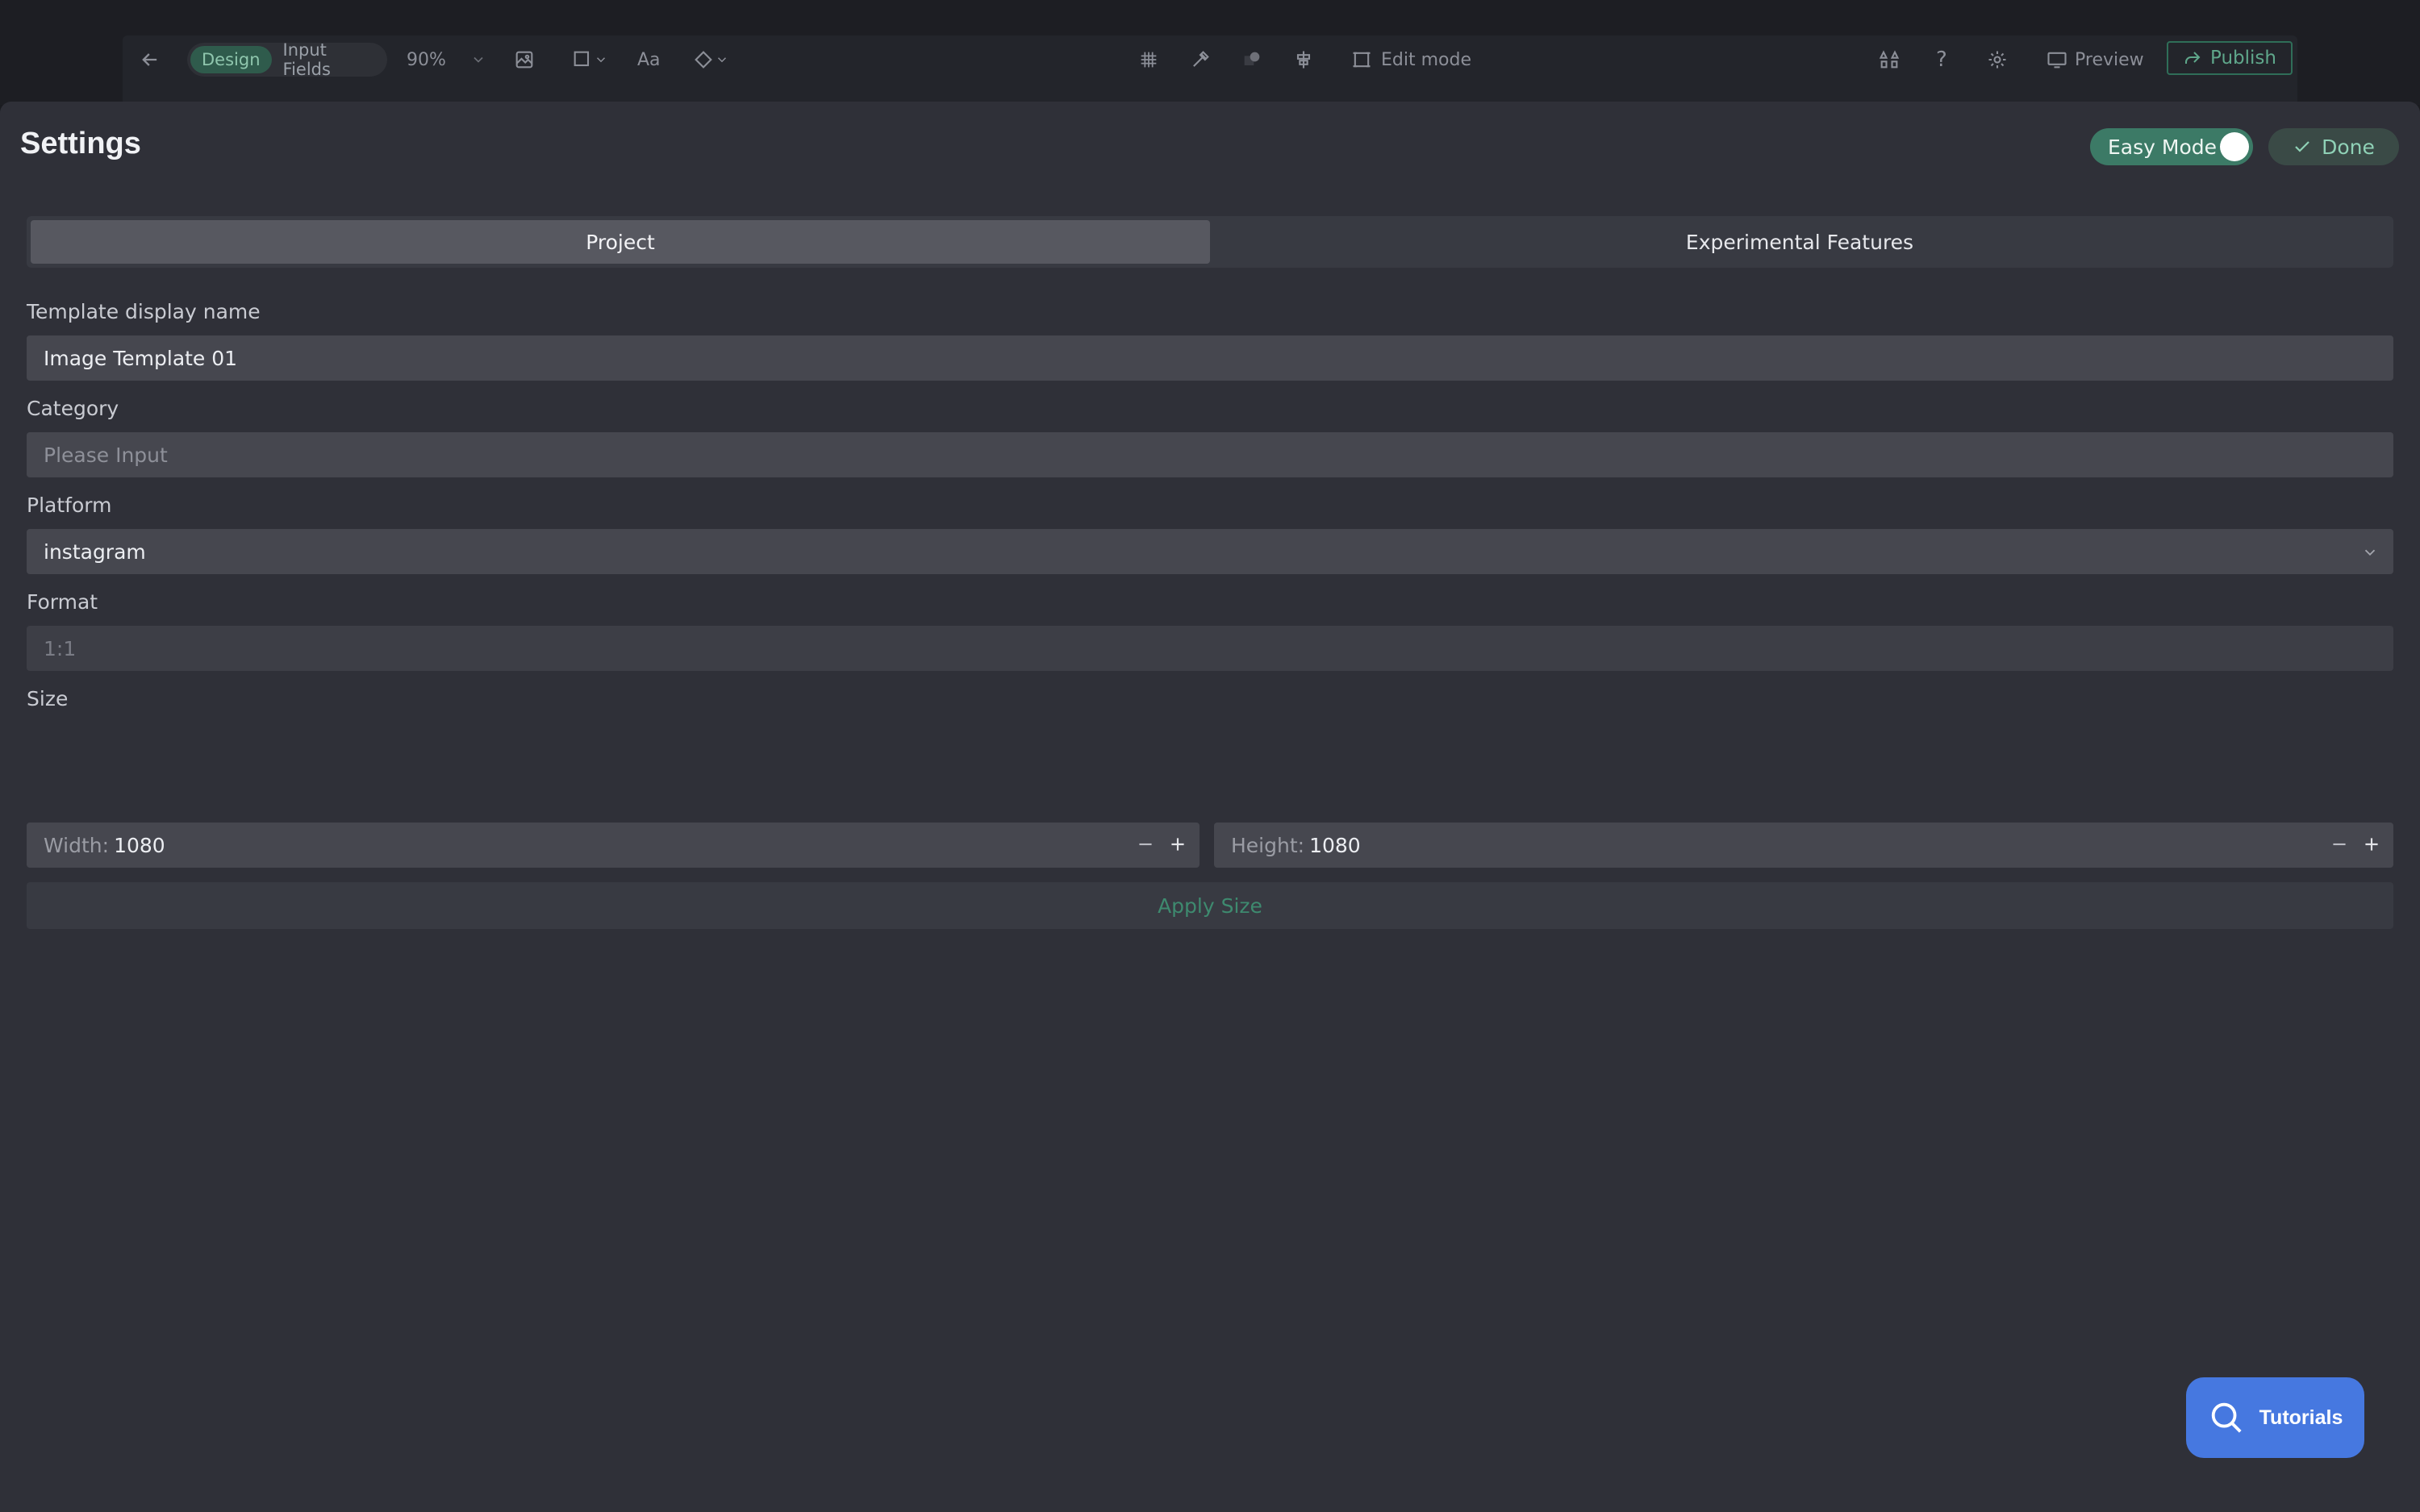 The width and height of the screenshot is (2420, 1512). I want to click on zoom-select: 90%, so click(446, 60).